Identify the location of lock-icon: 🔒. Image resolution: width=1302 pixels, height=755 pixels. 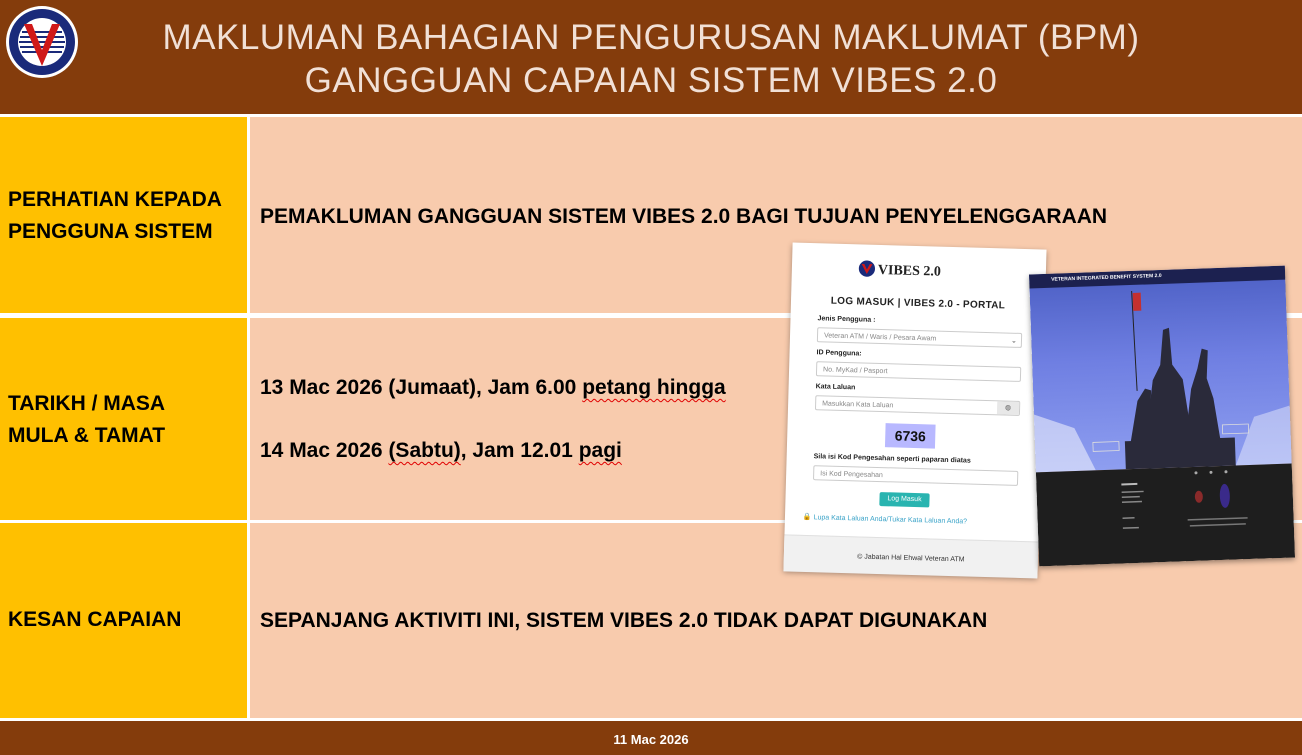
(807, 517).